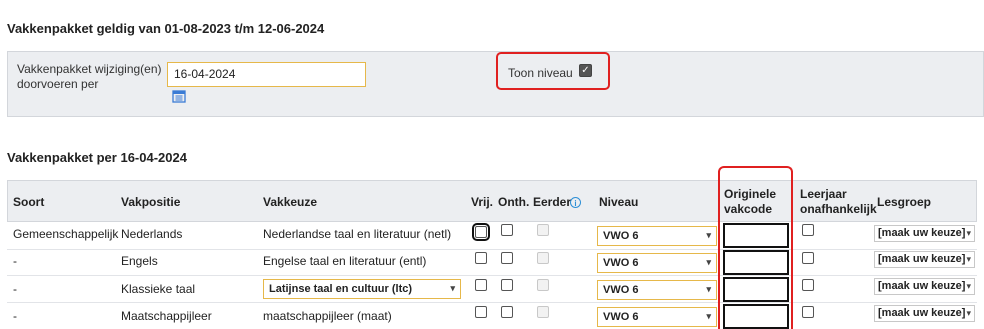  Describe the element at coordinates (481, 285) in the screenshot. I see `row3-vrij-checkbox` at that location.